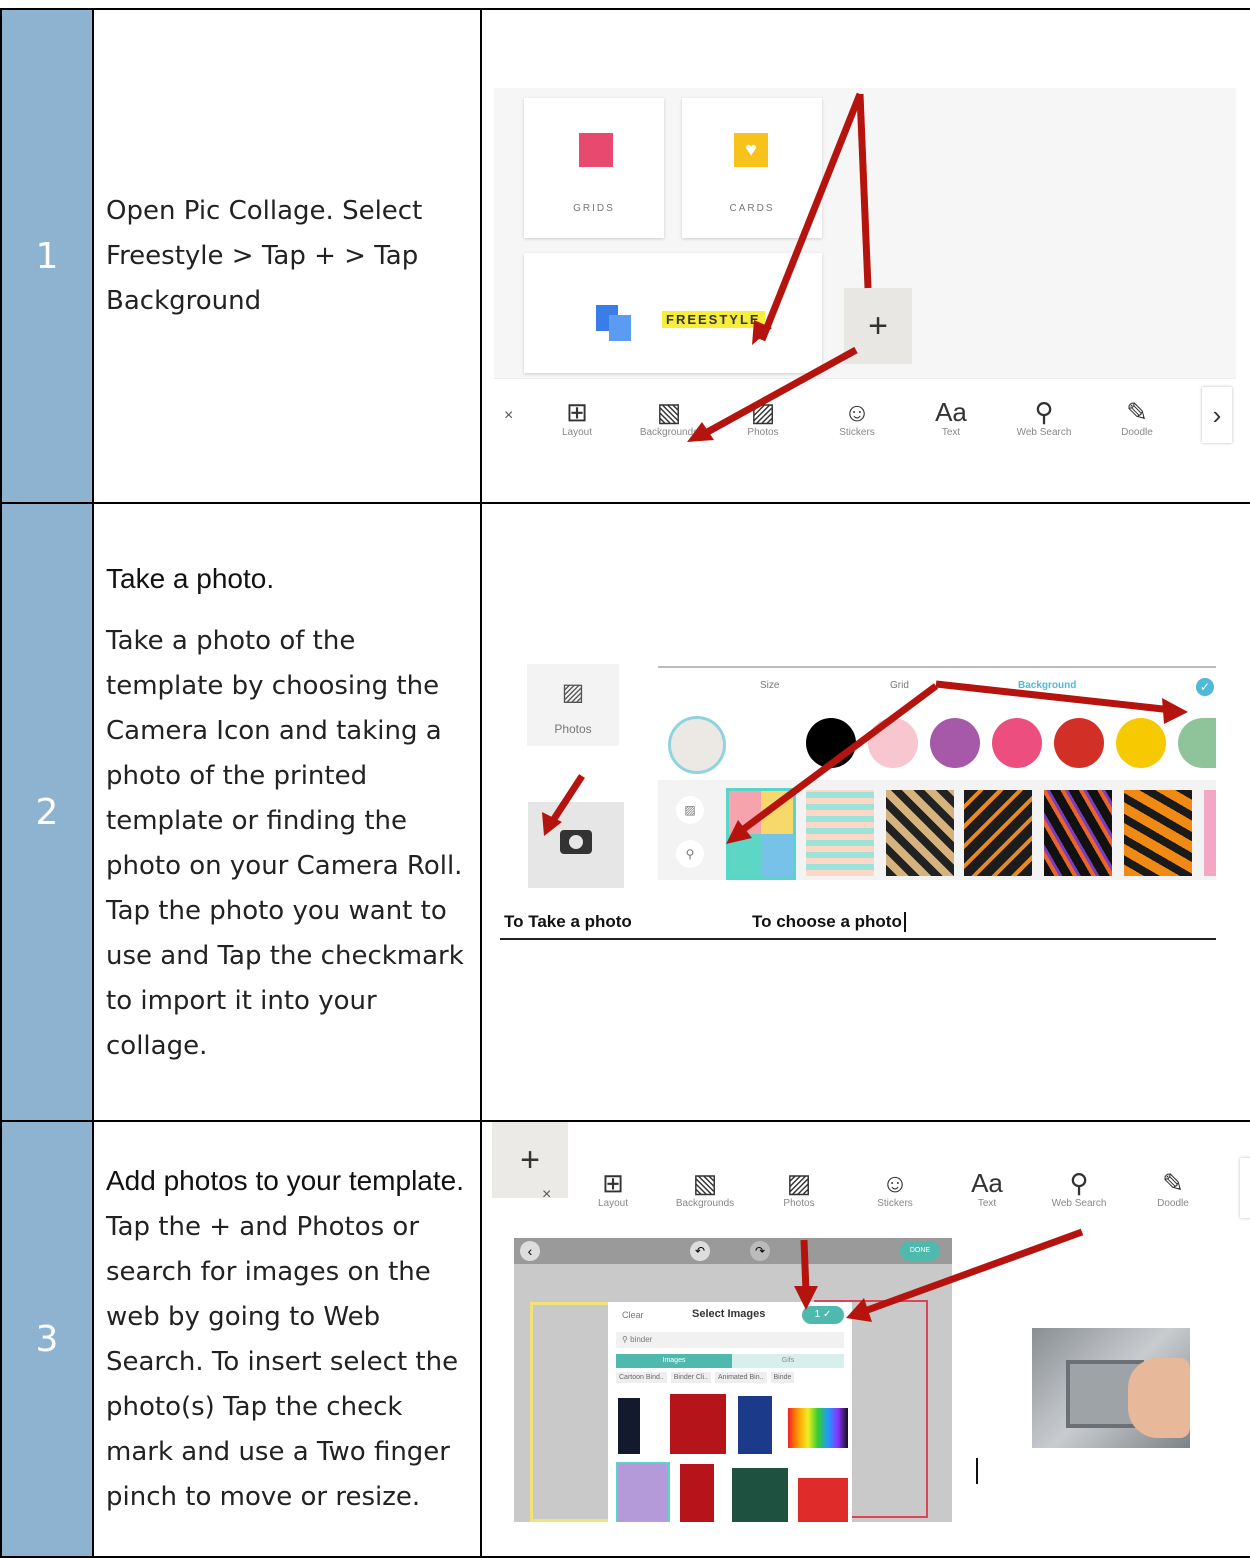 The height and width of the screenshot is (1558, 1250). Describe the element at coordinates (47, 812) in the screenshot. I see `step-number: 2` at that location.